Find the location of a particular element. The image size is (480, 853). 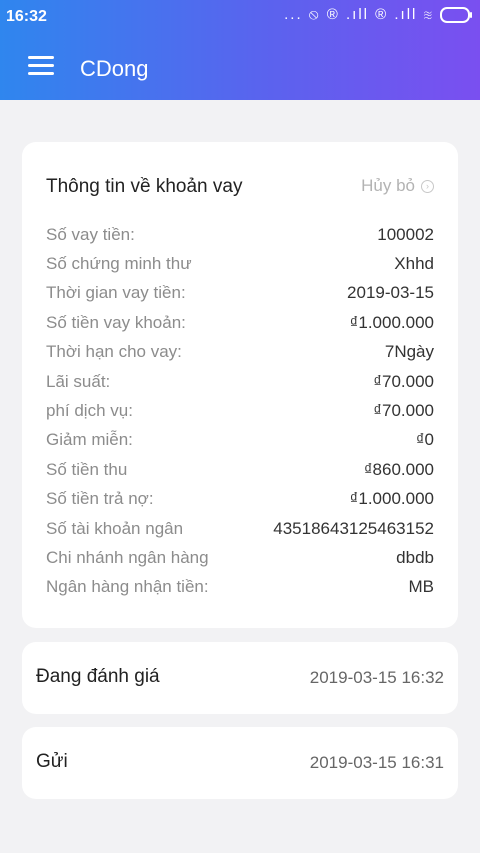

cancel-button: Hủy bỏ › is located at coordinates (397, 186).